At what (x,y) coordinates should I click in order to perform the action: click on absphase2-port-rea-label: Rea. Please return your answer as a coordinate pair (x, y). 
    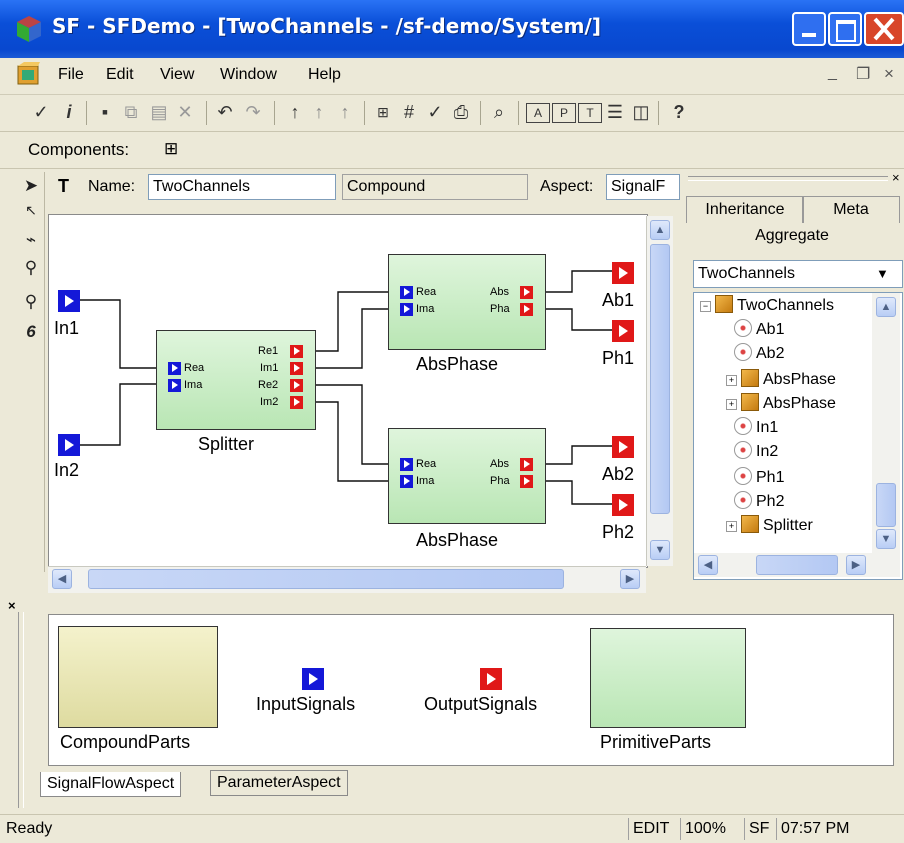
    Looking at the image, I should click on (426, 464).